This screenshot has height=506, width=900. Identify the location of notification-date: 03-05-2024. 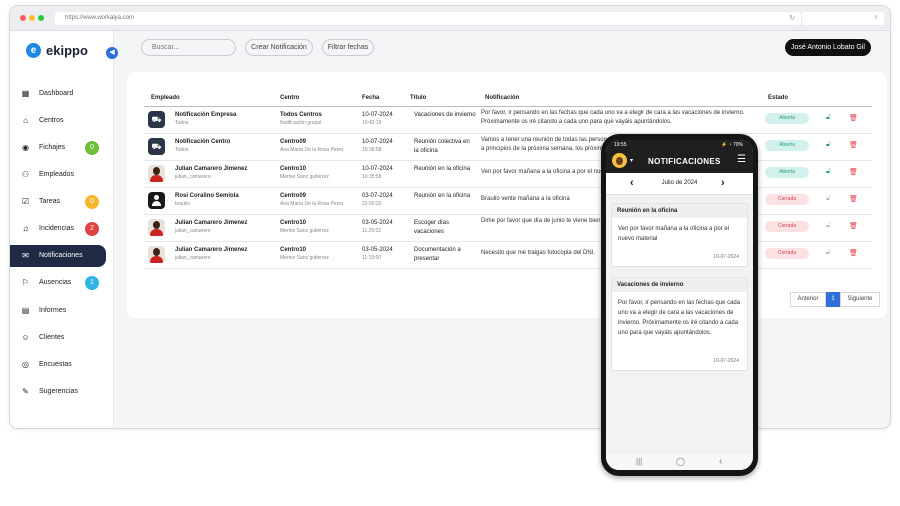
(377, 250).